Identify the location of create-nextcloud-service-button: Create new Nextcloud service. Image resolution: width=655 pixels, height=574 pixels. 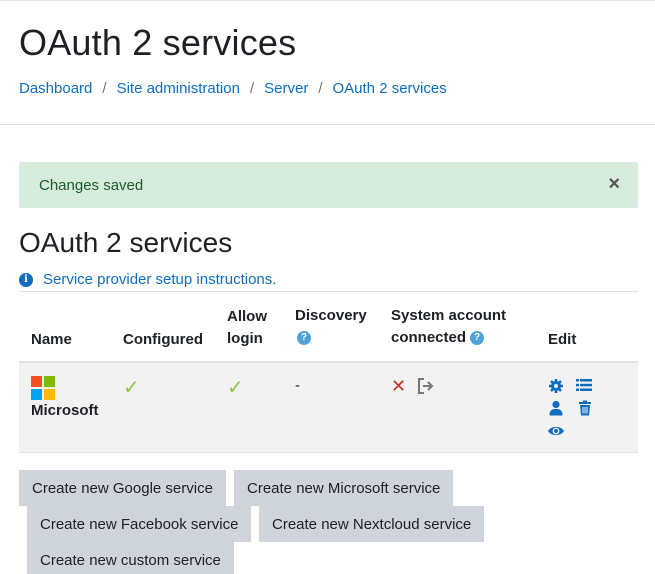
(372, 524).